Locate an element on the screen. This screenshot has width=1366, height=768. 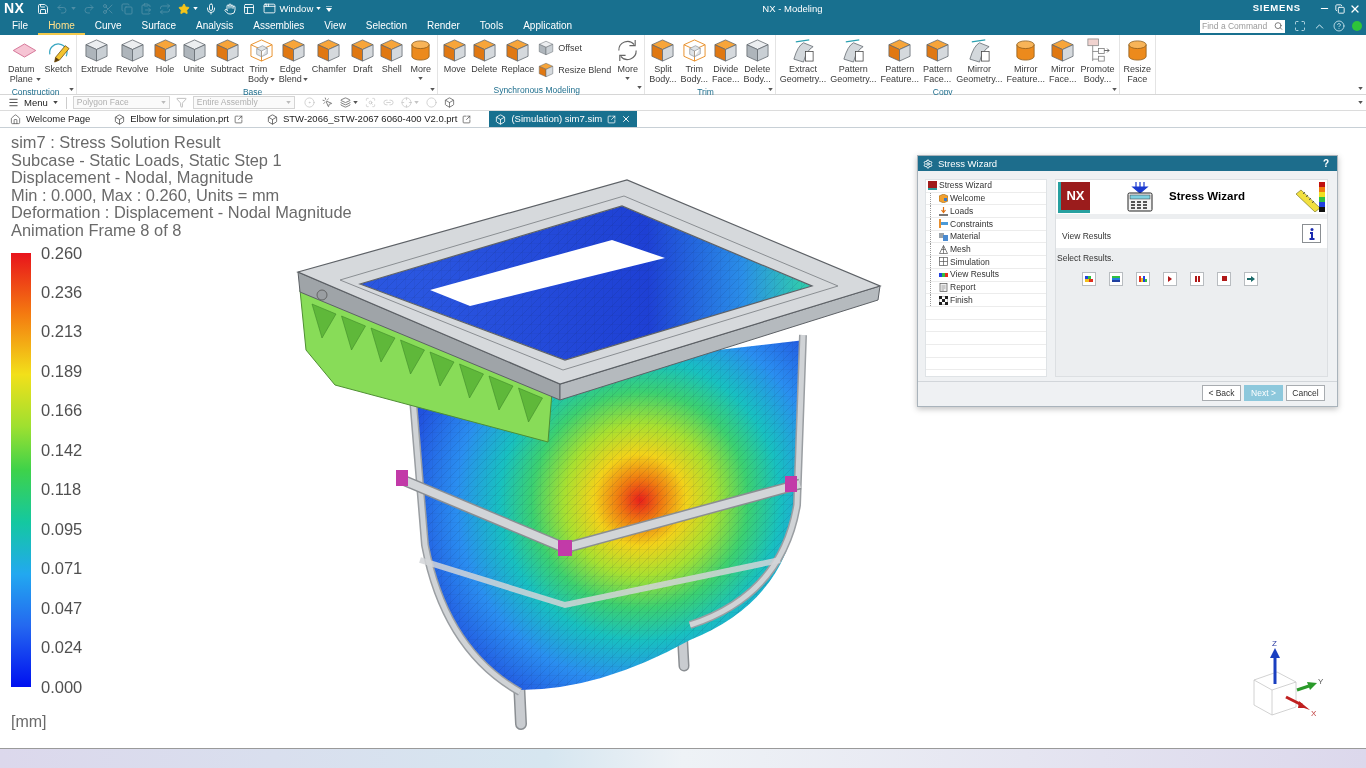
ribbon-tab: Analysis is located at coordinates (214, 26).